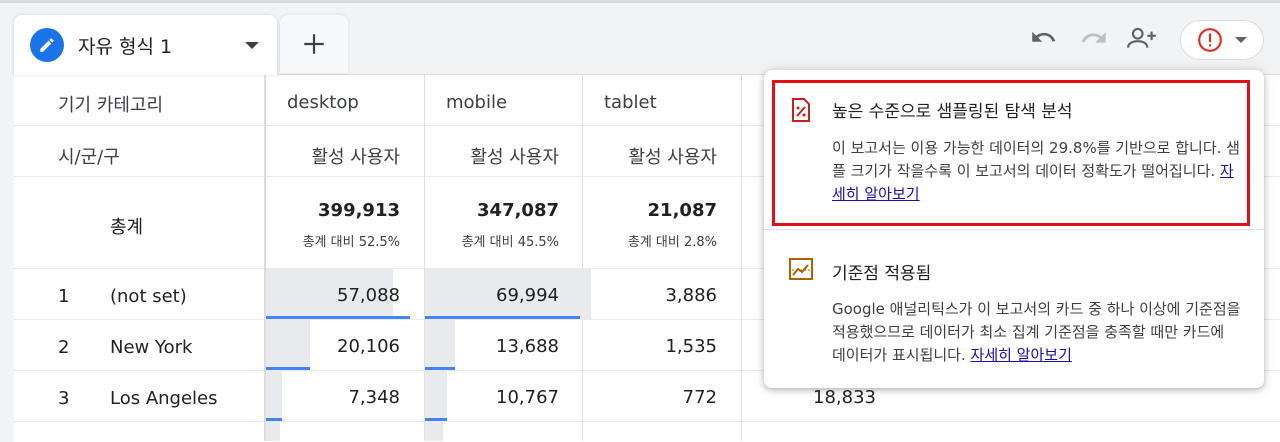 This screenshot has height=442, width=1280. I want to click on add-person-icon, so click(1141, 37).